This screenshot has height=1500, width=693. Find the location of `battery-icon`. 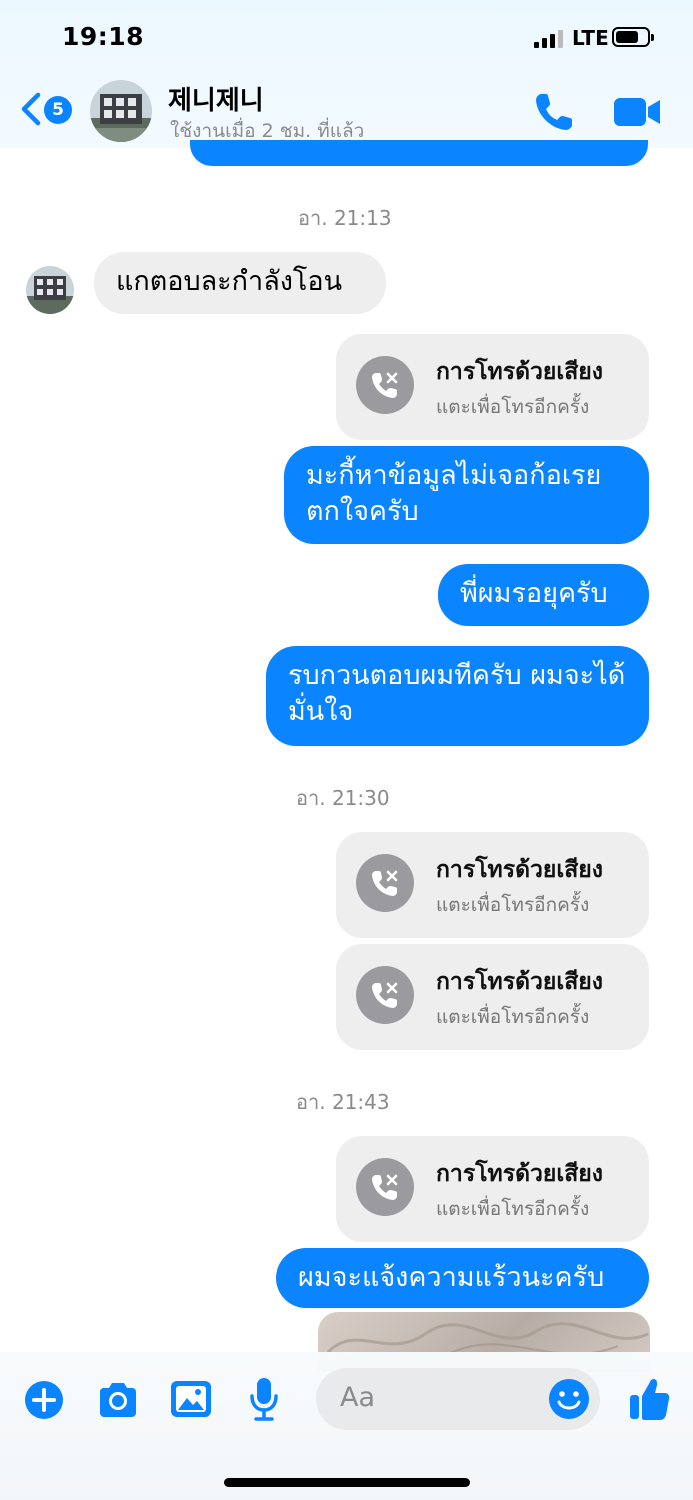

battery-icon is located at coordinates (633, 37).